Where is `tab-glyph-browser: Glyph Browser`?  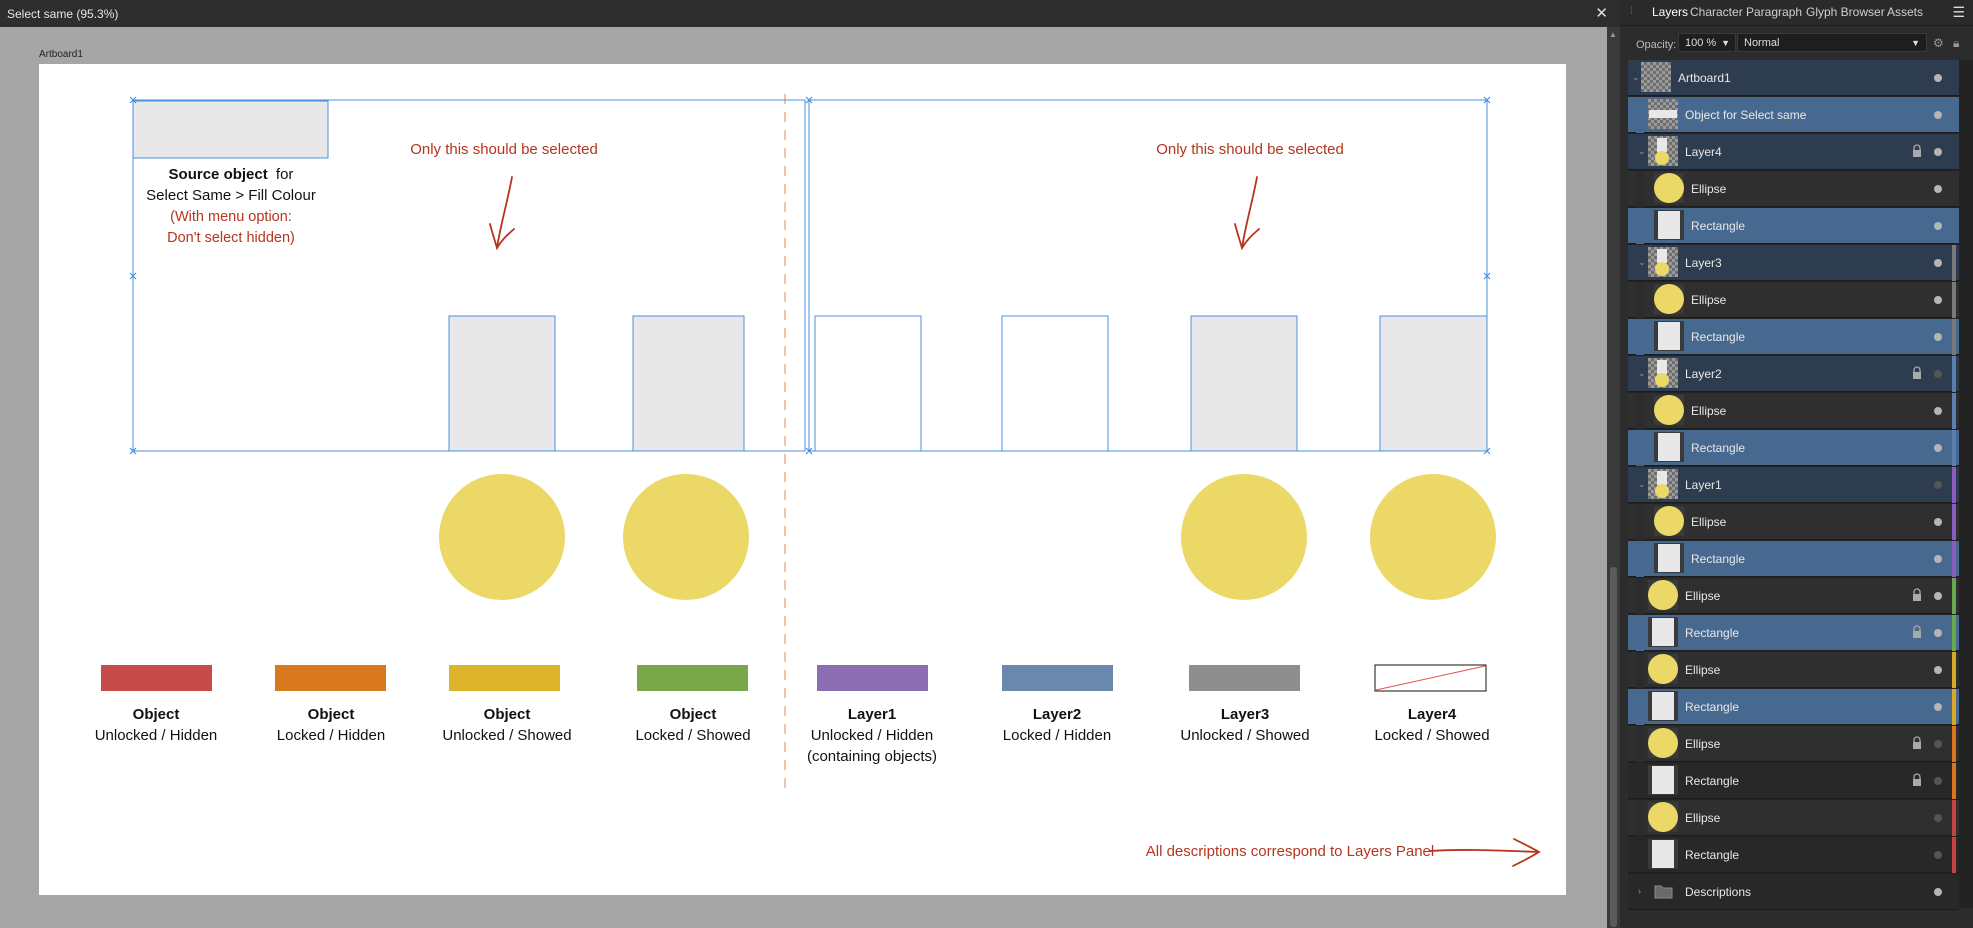 tab-glyph-browser: Glyph Browser is located at coordinates (1845, 12).